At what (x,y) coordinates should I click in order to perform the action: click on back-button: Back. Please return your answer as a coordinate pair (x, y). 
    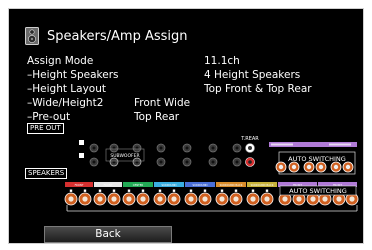
    Looking at the image, I should click on (108, 234).